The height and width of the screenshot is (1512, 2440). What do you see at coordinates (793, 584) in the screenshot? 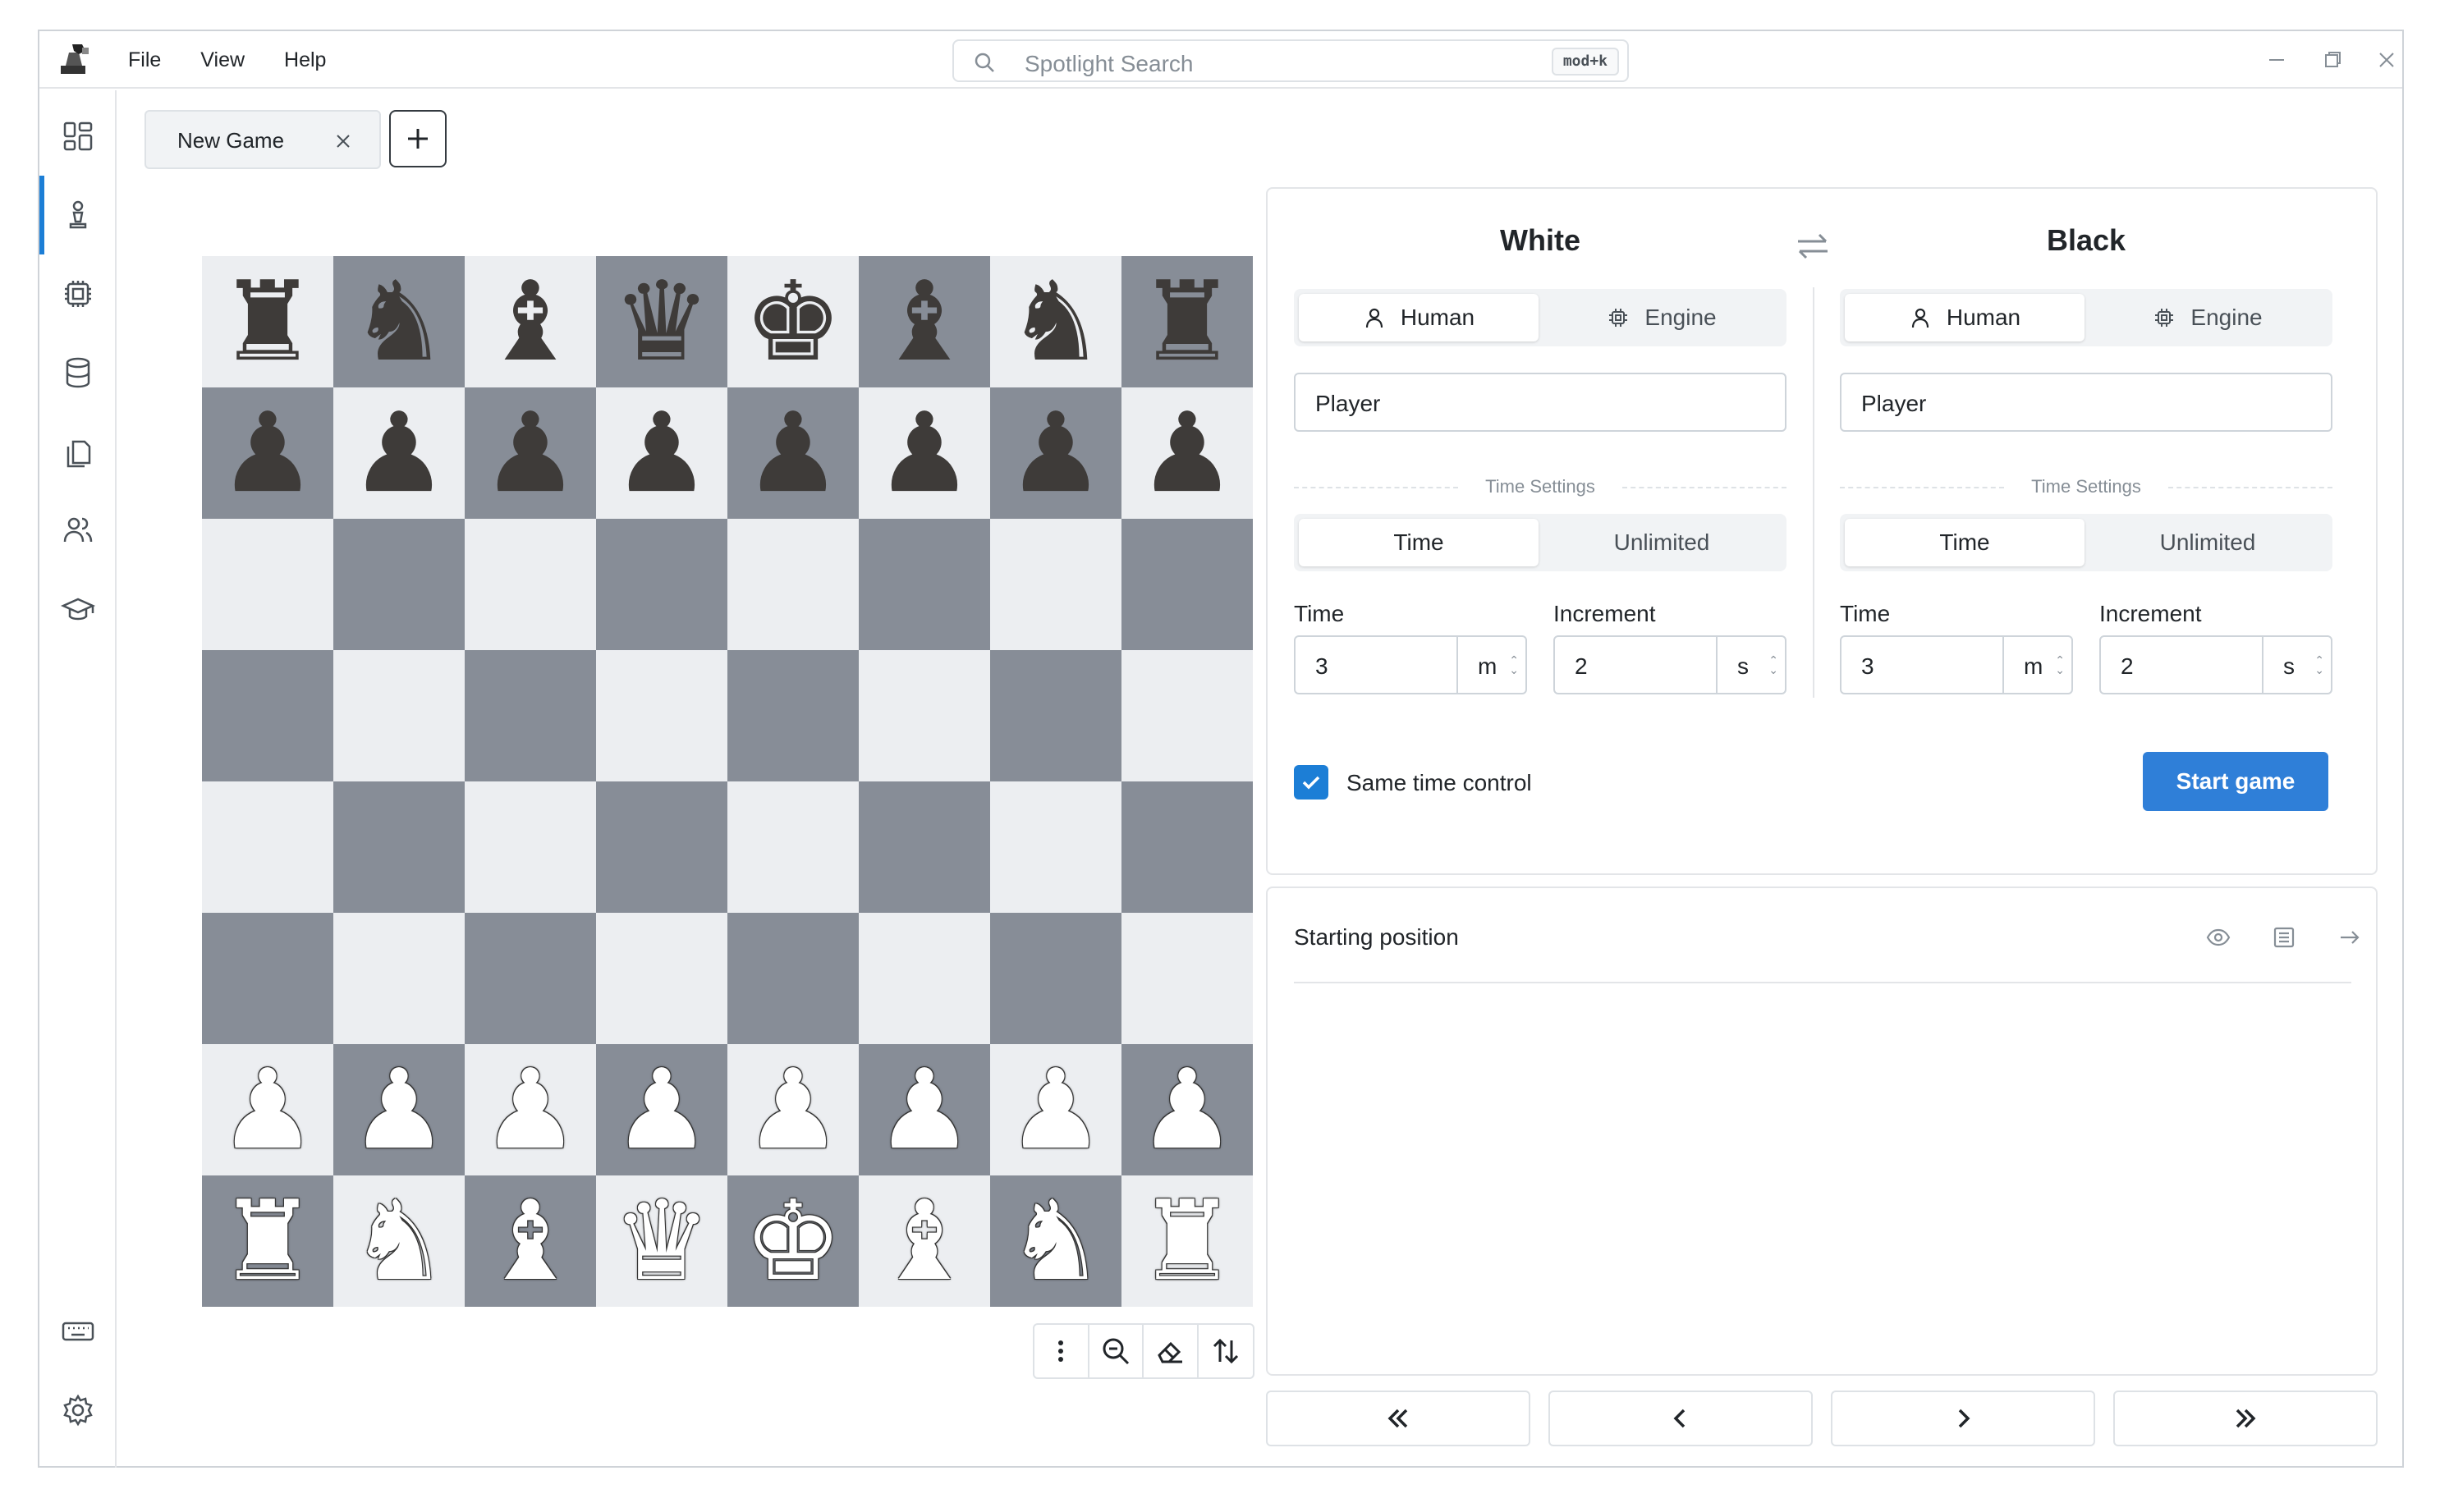
I see `square-e6` at bounding box center [793, 584].